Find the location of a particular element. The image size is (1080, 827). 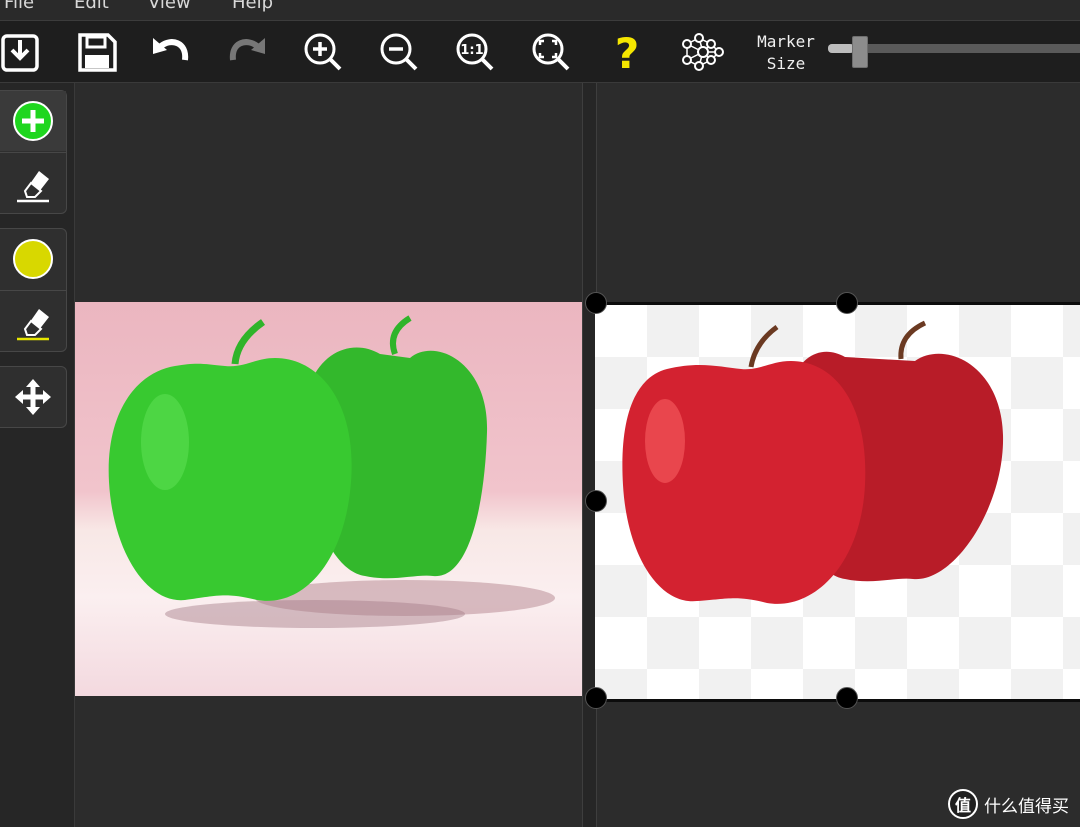

slider-fill is located at coordinates (841, 48).